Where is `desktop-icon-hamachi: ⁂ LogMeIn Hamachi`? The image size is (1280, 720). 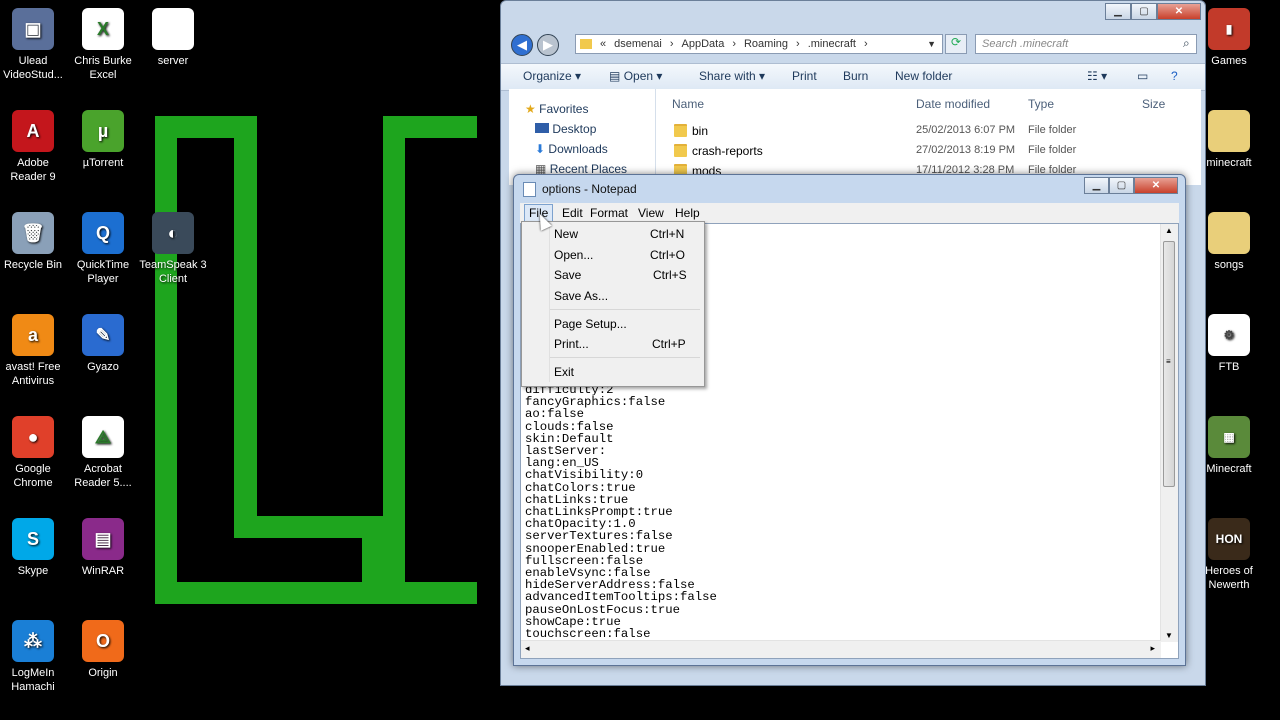
desktop-icon-hamachi: ⁂ LogMeIn Hamachi is located at coordinates (34, 657).